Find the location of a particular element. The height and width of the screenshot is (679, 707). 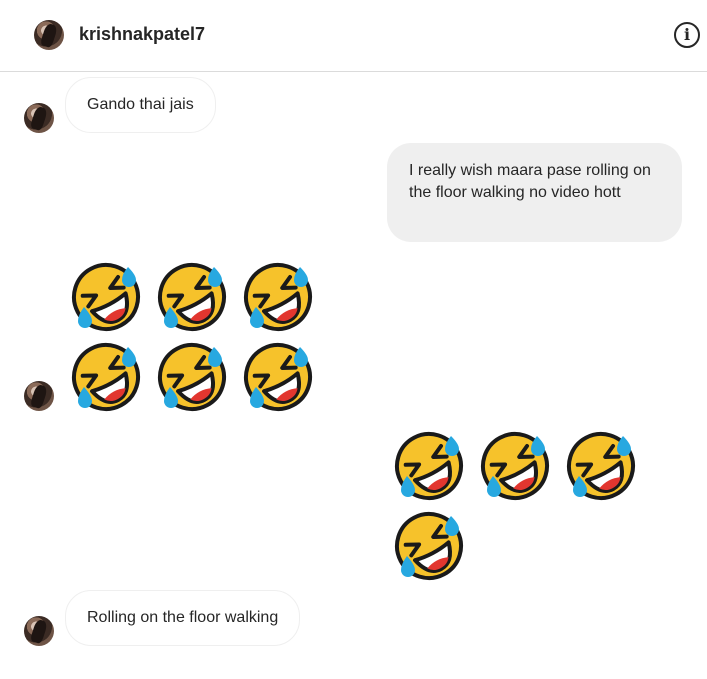

header-avatar is located at coordinates (49, 35).